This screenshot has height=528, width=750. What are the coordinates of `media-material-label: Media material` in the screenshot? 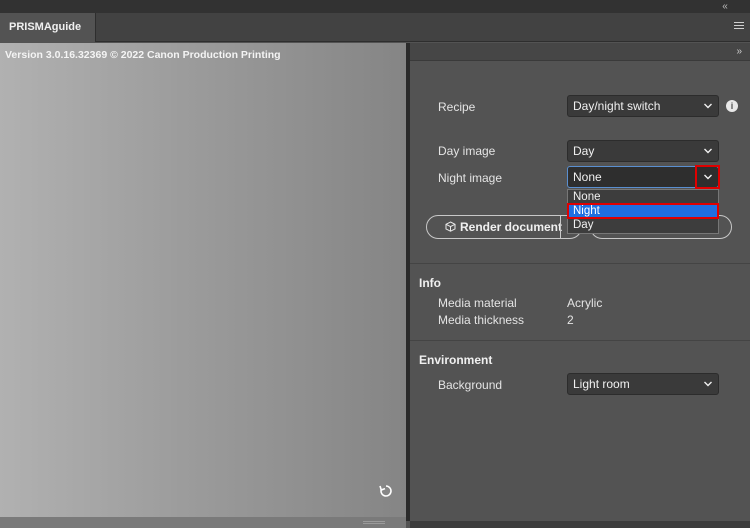 It's located at (477, 303).